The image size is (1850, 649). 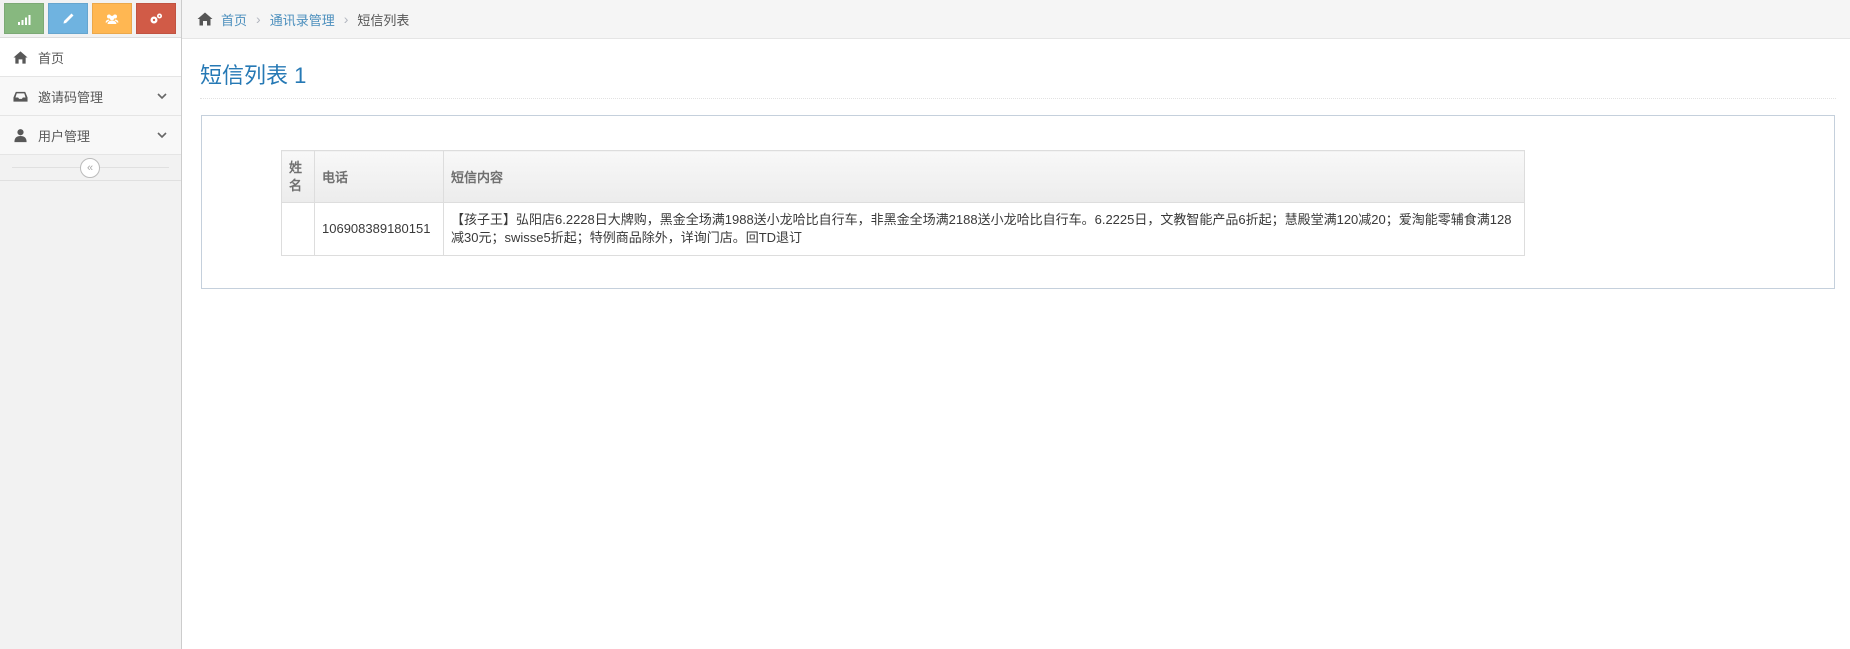 I want to click on inbox-icon, so click(x=19, y=96).